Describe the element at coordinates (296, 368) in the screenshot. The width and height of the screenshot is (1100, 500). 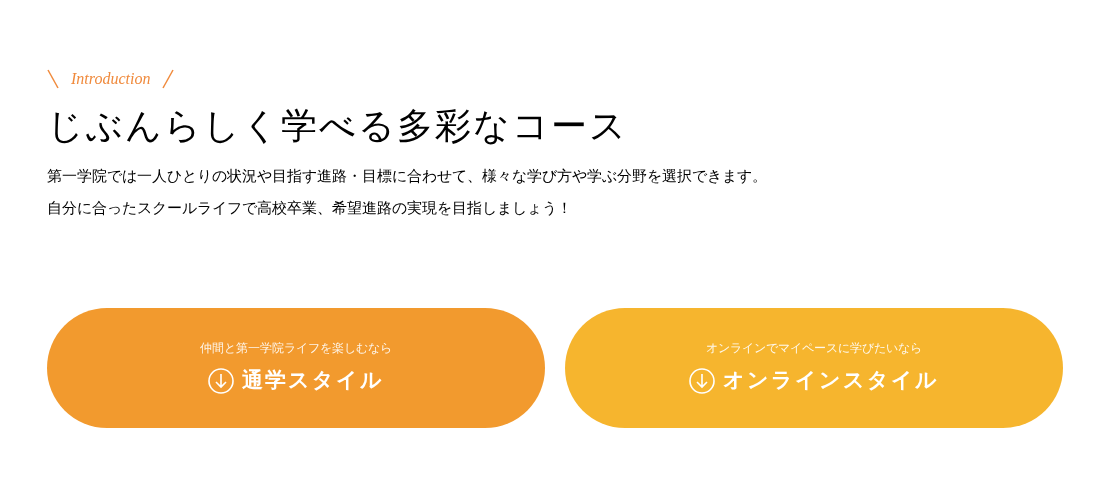
I see `course-button: 仲間と第一学院ライフを楽しむなら 通学スタイル` at that location.